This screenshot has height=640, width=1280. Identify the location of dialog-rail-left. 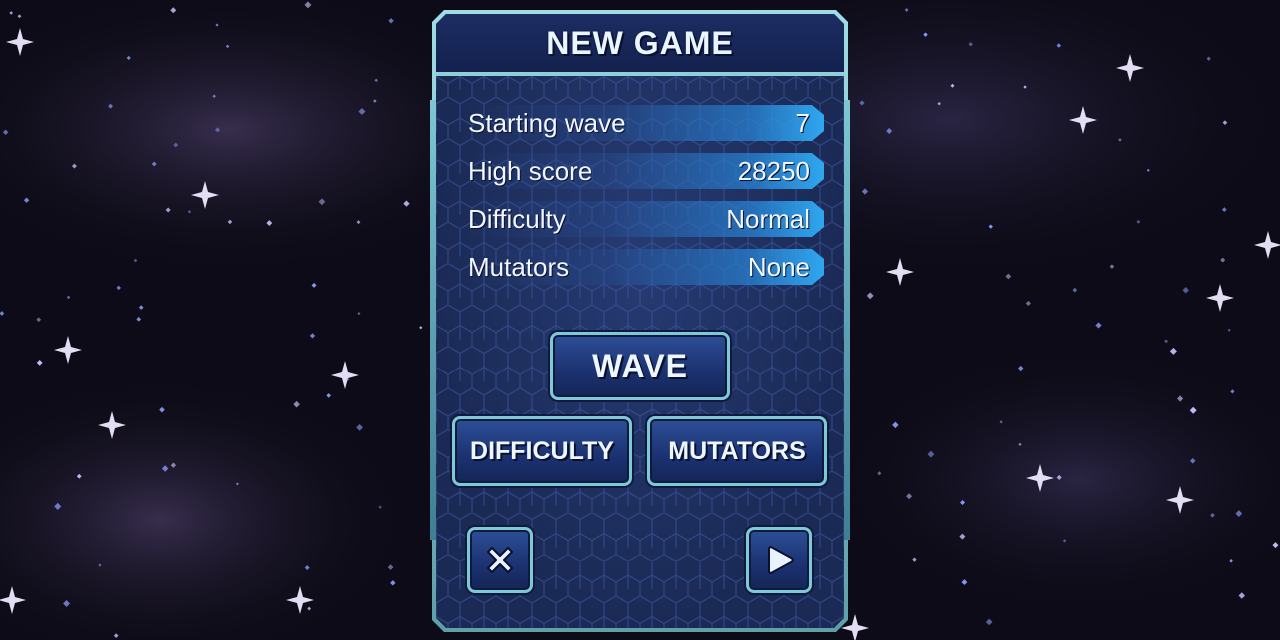
(433, 320).